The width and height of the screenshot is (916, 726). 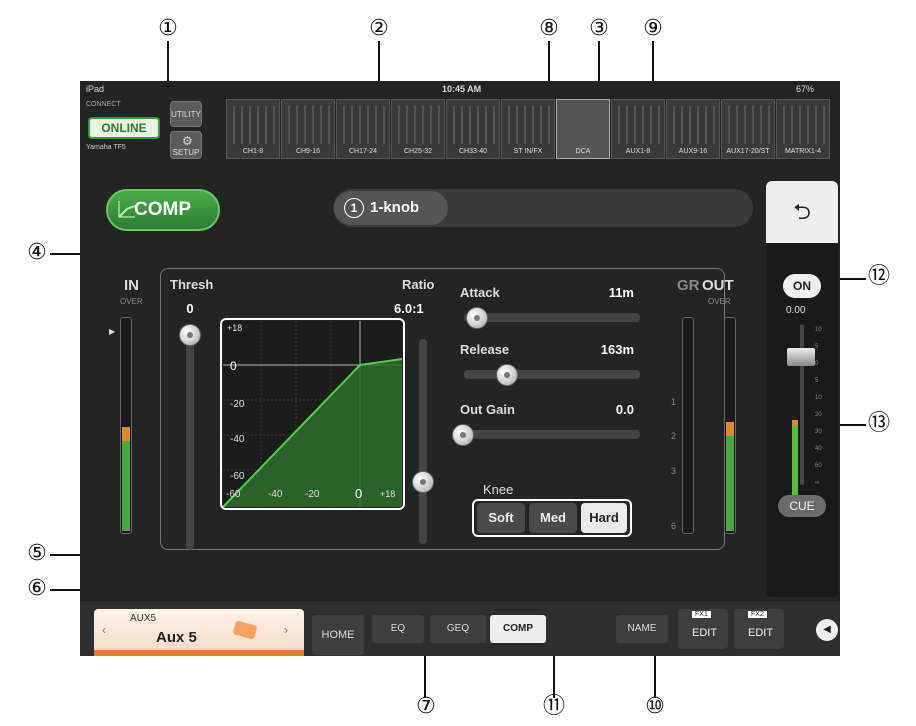 I want to click on next-channel-icon: ›, so click(x=286, y=630).